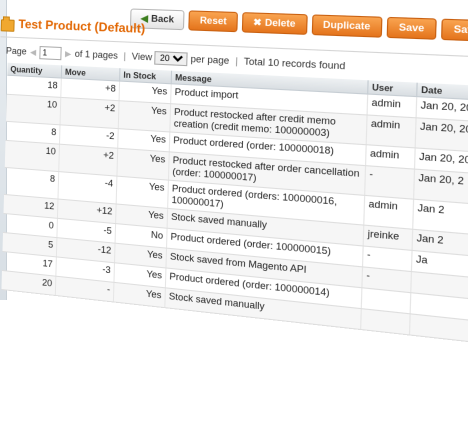  Describe the element at coordinates (142, 57) in the screenshot. I see `view-label: View` at that location.